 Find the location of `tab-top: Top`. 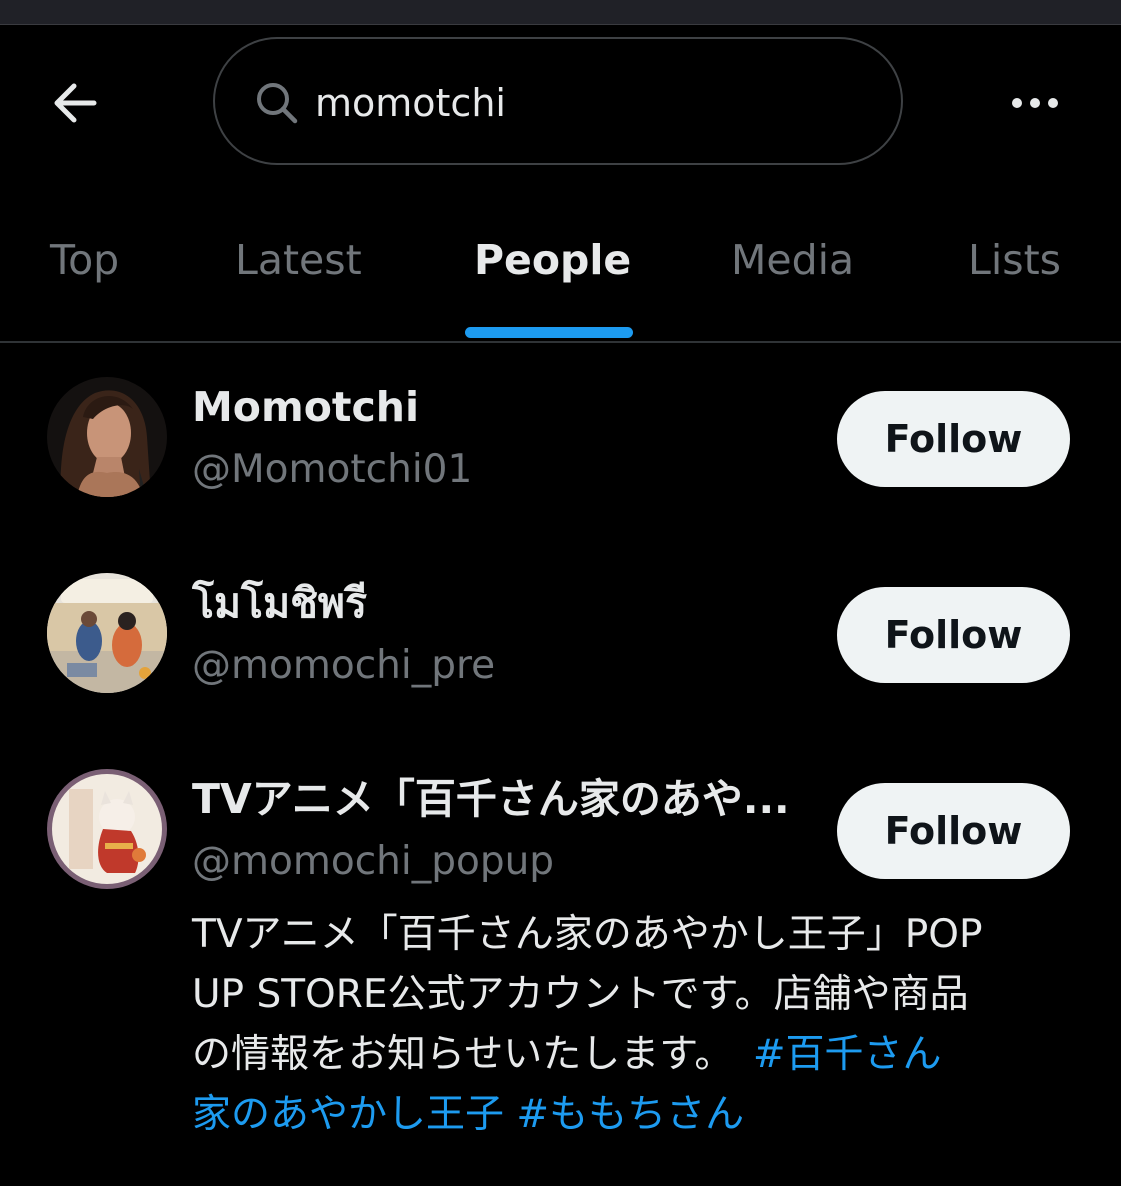

tab-top: Top is located at coordinates (84, 266).